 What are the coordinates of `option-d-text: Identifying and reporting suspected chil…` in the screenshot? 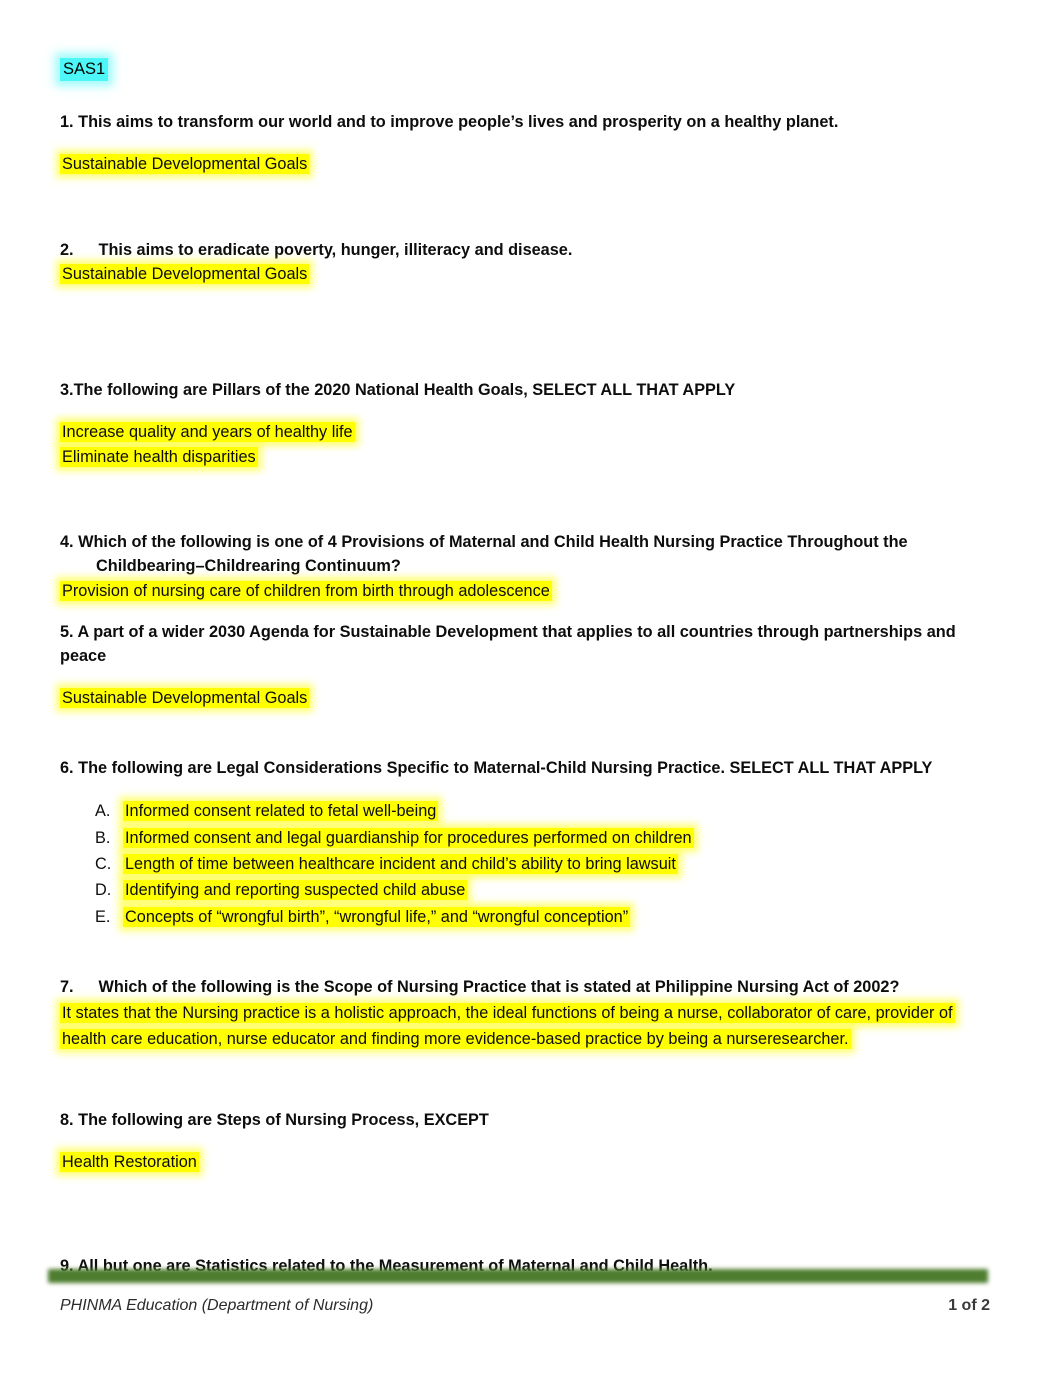 It's located at (295, 890).